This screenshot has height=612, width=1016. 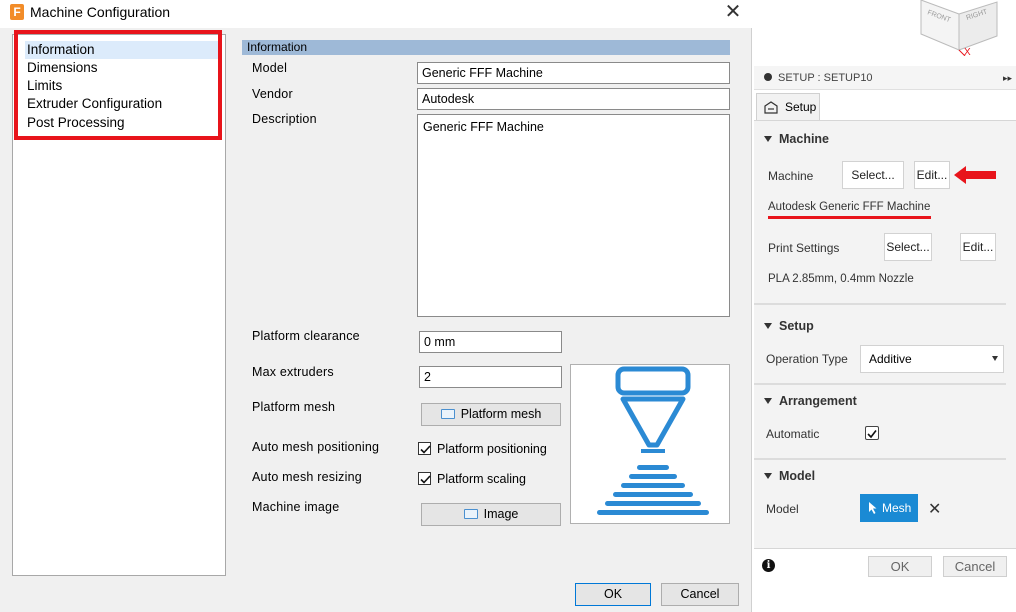 I want to click on platform-scaling-label: Platform scaling, so click(x=481, y=479).